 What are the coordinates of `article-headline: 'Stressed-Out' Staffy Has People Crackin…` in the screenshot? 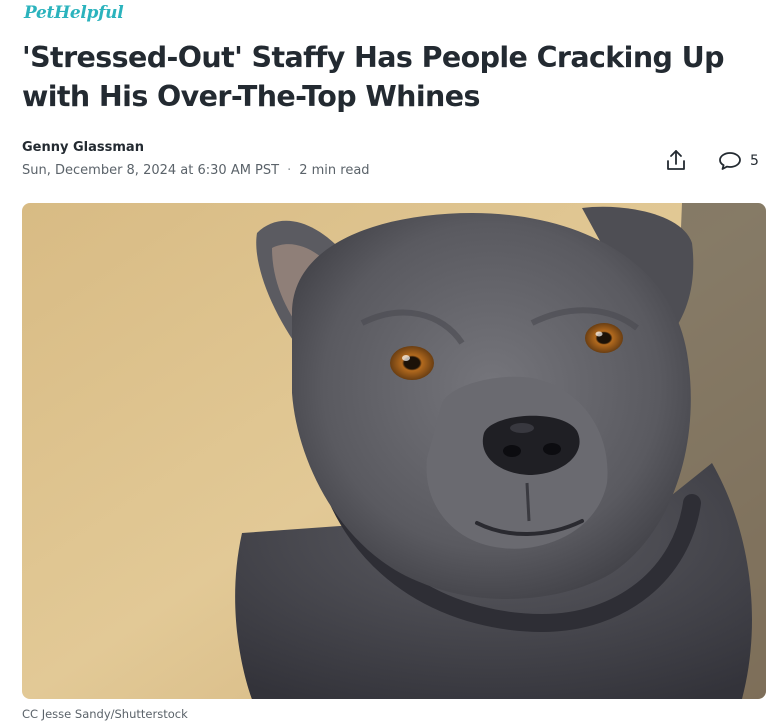 It's located at (373, 77).